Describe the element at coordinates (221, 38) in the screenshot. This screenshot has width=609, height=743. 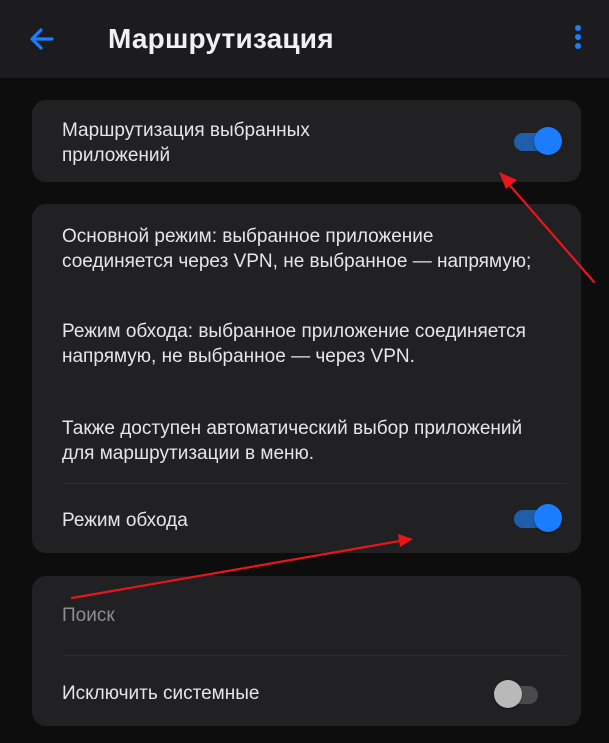
I see `page-title: Маршрутизация` at that location.